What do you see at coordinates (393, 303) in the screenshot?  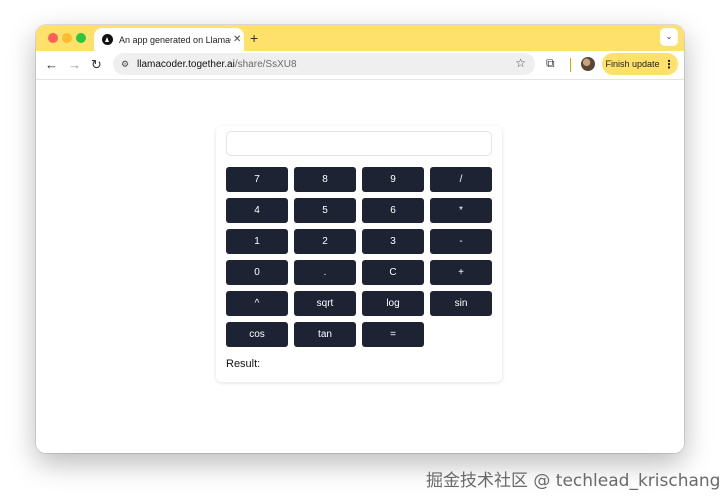 I see `key-log: log` at bounding box center [393, 303].